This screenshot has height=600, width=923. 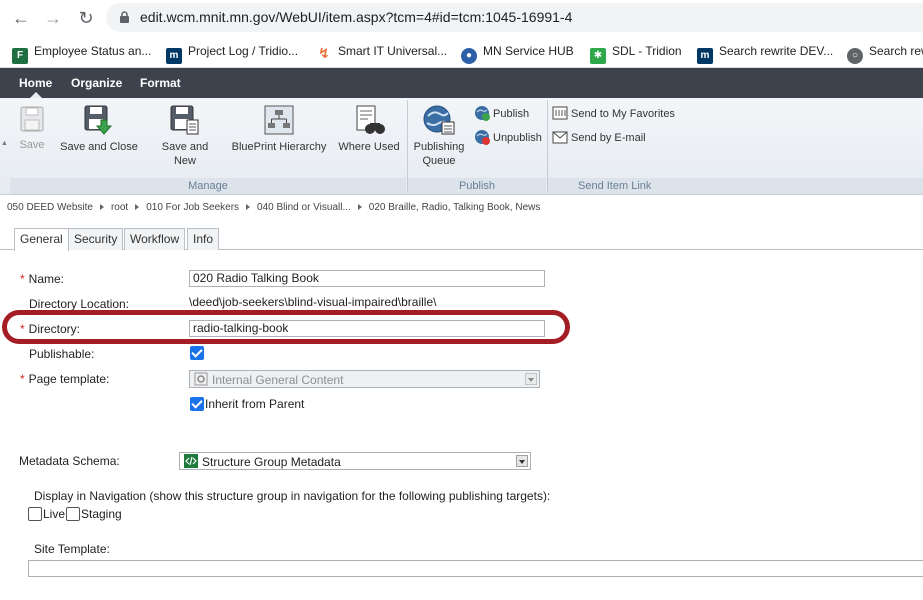 What do you see at coordinates (96, 83) in the screenshot?
I see `menu-organize: Organize` at bounding box center [96, 83].